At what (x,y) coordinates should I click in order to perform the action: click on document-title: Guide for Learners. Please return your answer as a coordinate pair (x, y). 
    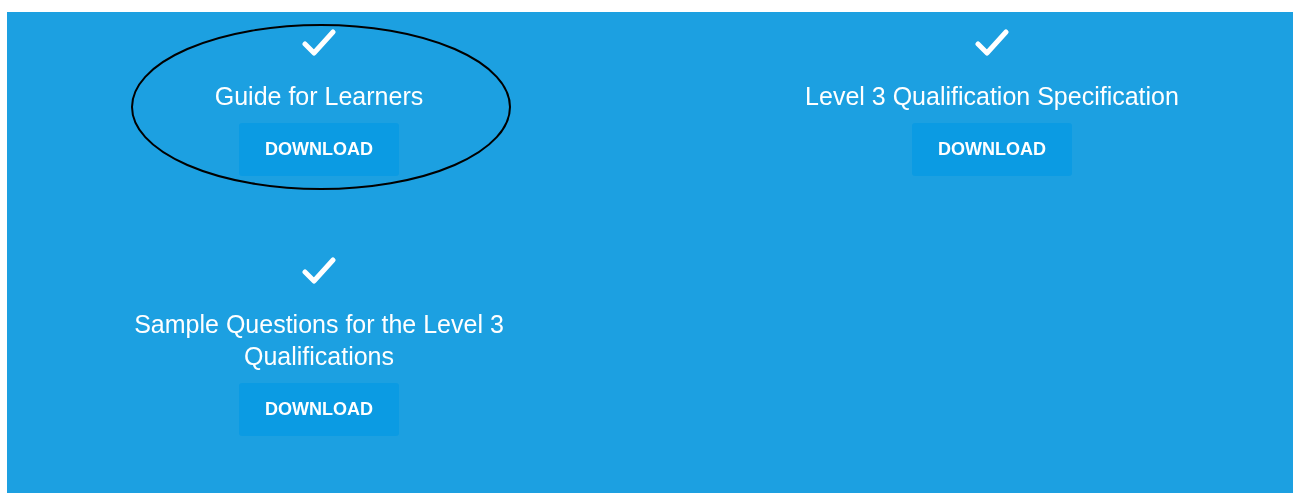
    Looking at the image, I should click on (319, 96).